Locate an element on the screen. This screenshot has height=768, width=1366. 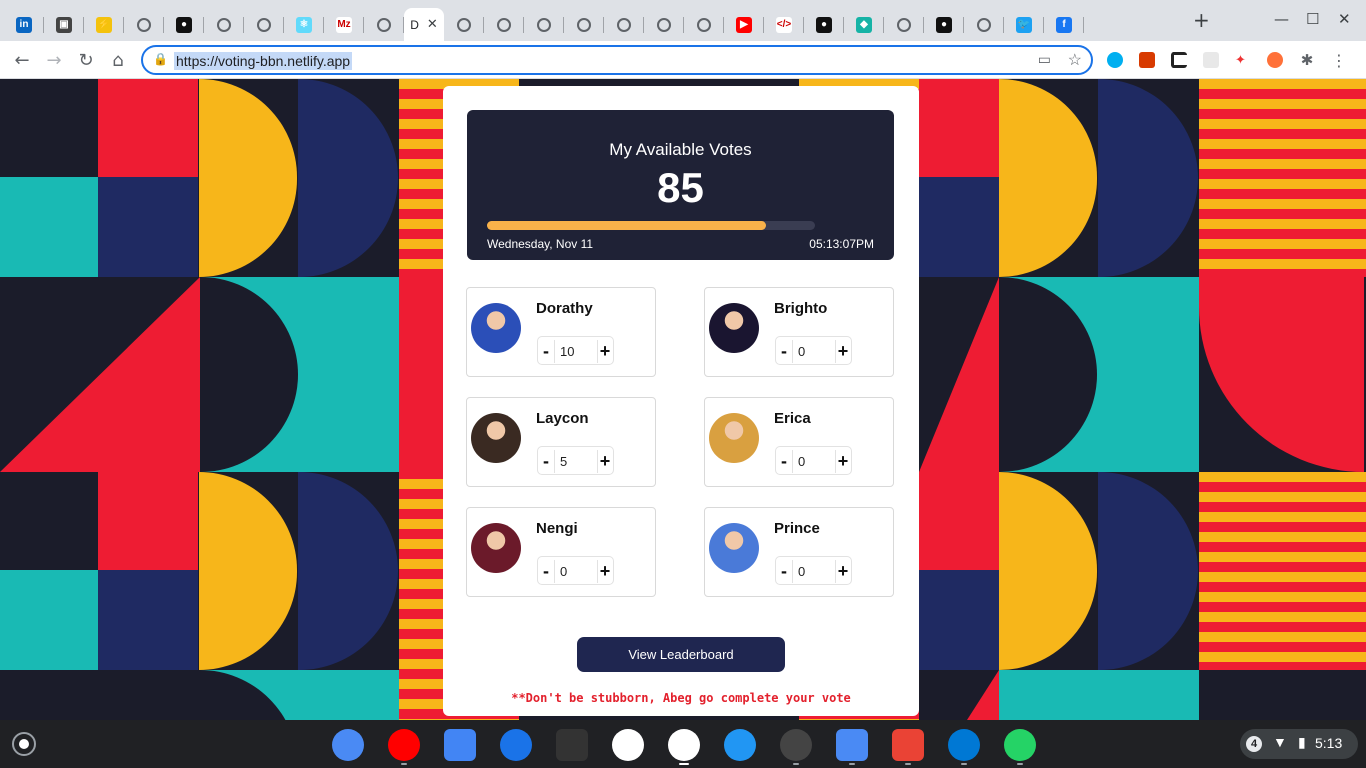
briefcase-icon: ▣ is located at coordinates (64, 24).